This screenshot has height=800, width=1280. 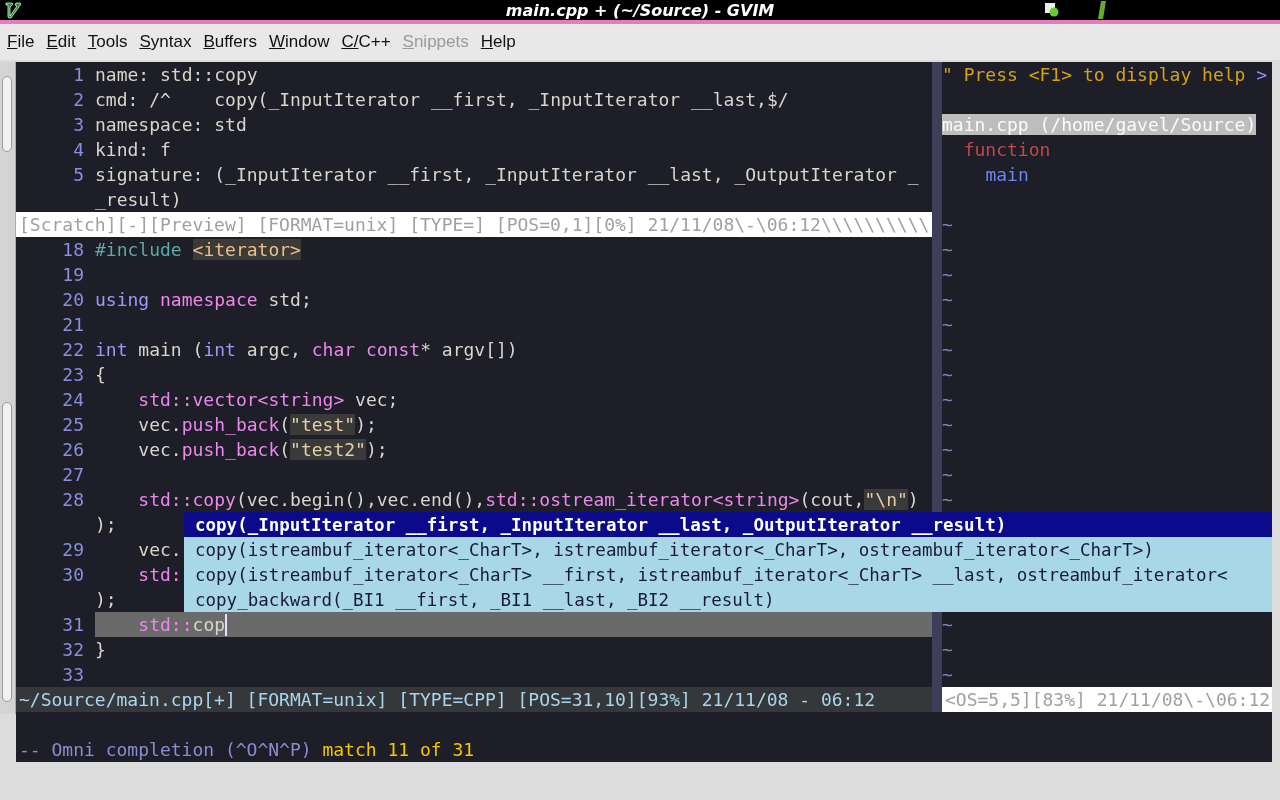 I want to click on command-line: -- Omni completion (^O^N^P) match 11 of 31, so click(x=247, y=749).